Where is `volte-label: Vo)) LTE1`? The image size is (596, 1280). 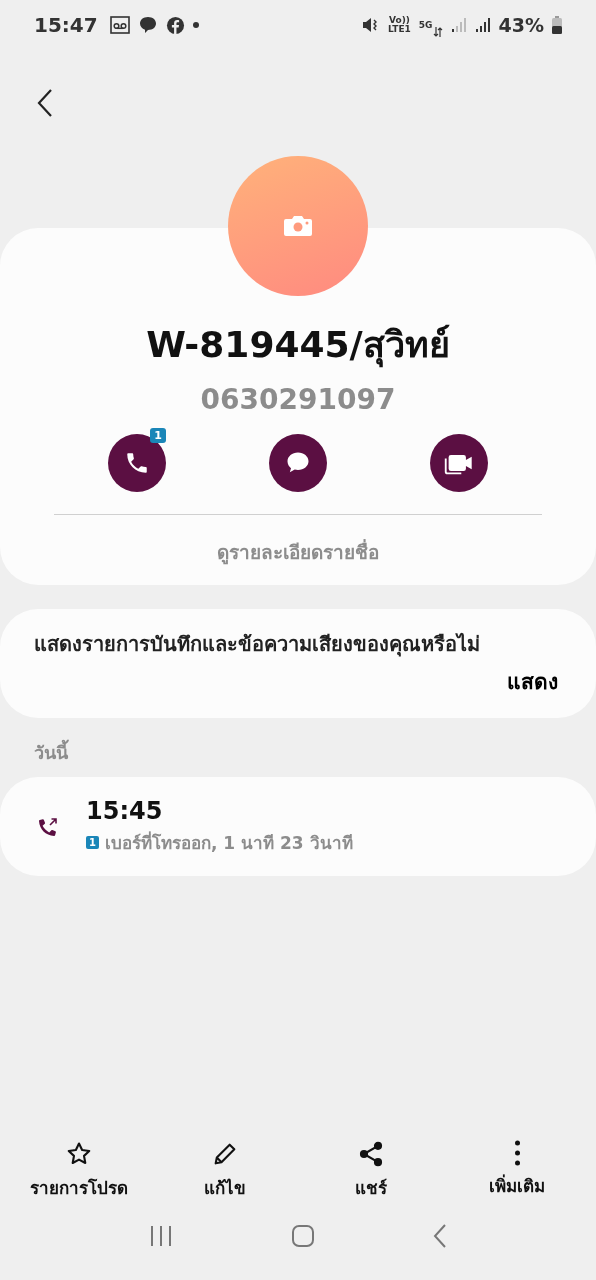
volte-label: Vo)) LTE1 is located at coordinates (399, 25).